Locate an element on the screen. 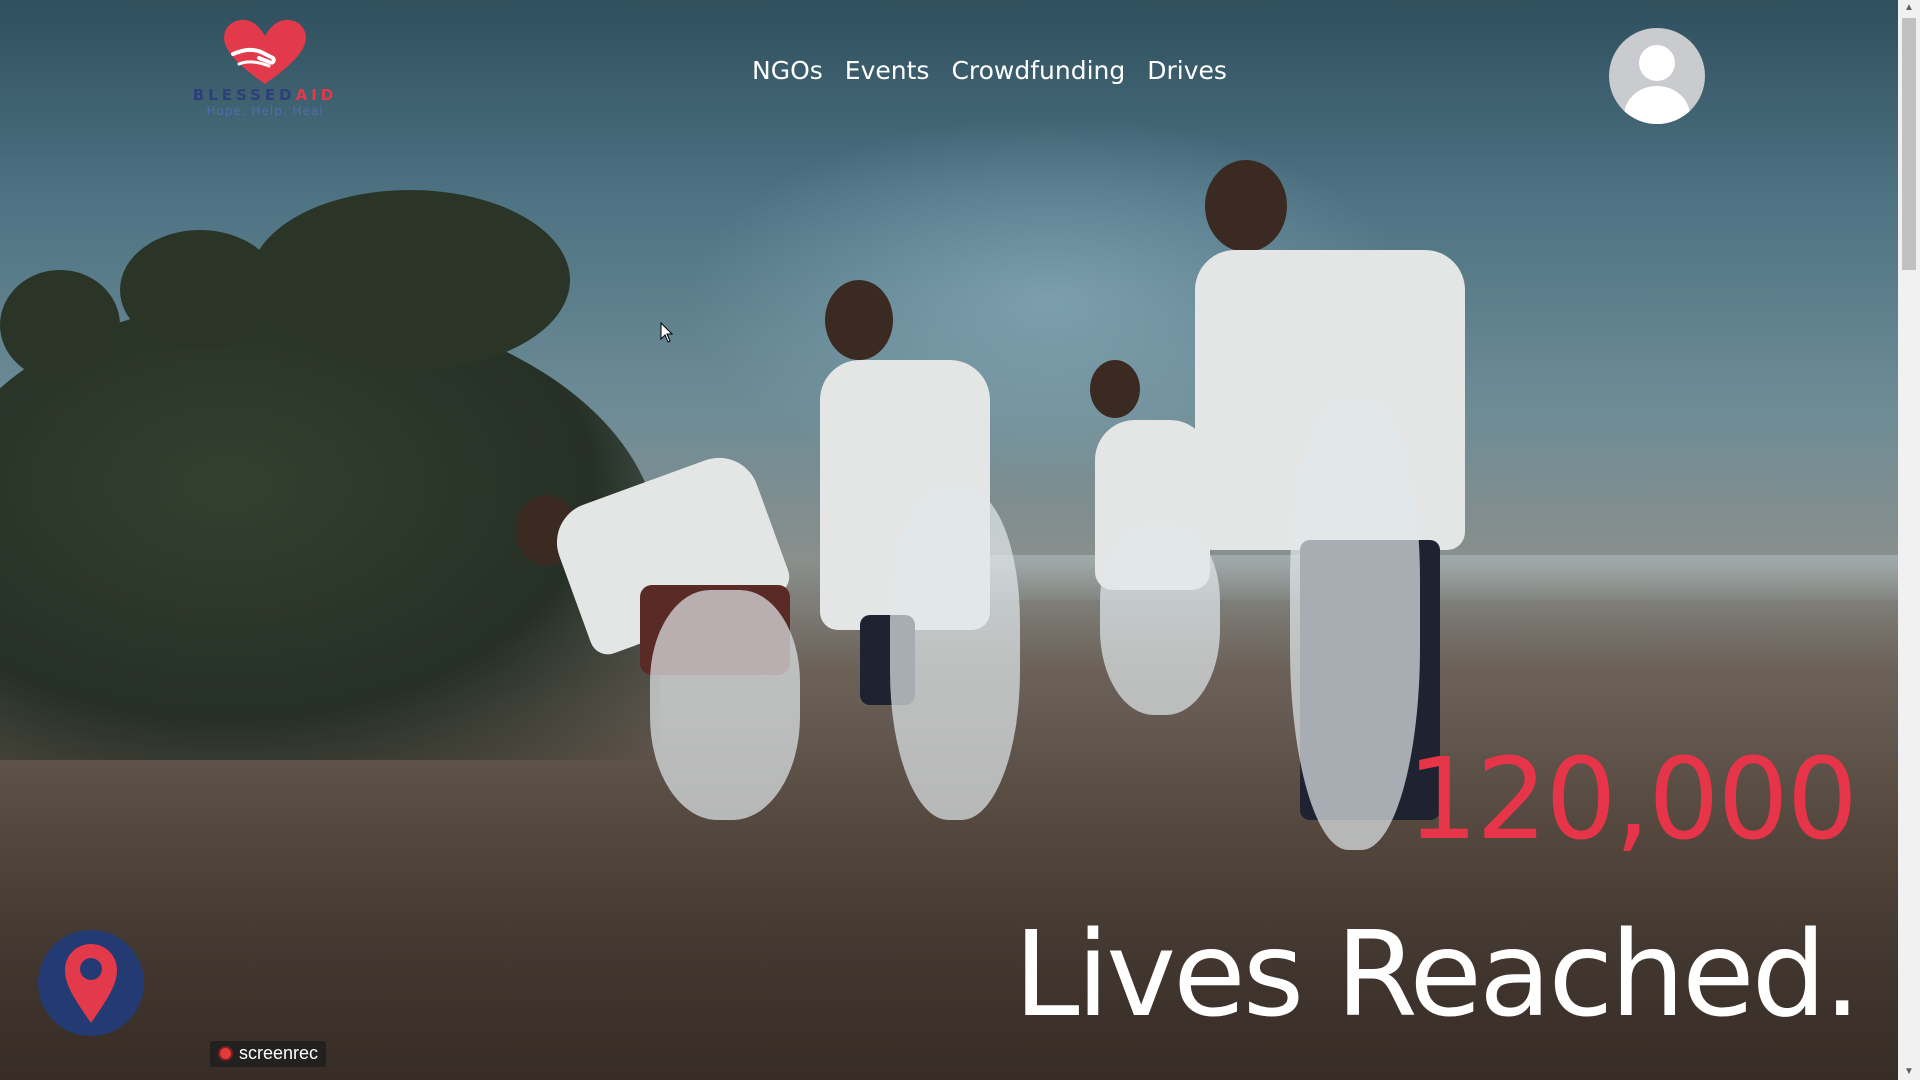  map-pin-icon is located at coordinates (91, 983).